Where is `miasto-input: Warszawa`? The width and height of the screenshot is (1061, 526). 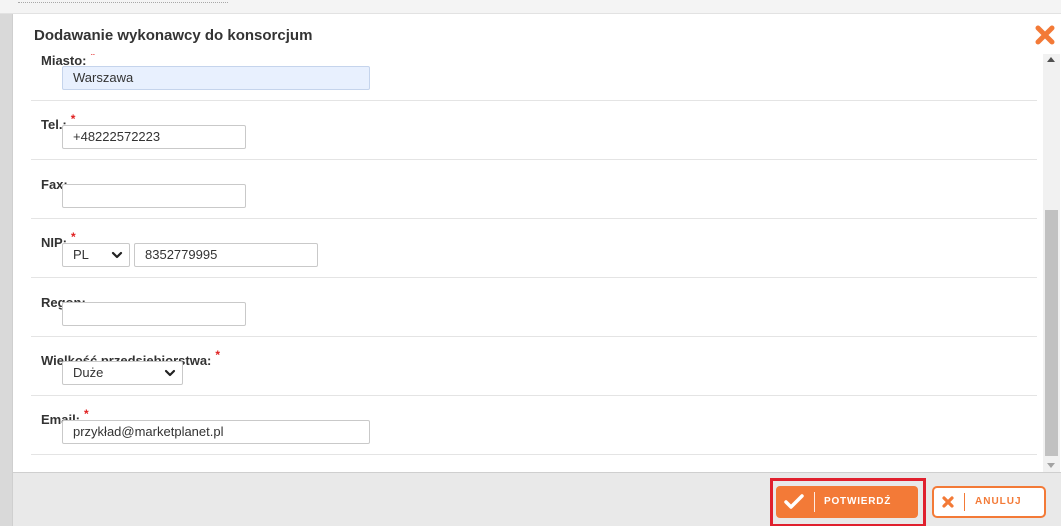
miasto-input: Warszawa is located at coordinates (216, 78).